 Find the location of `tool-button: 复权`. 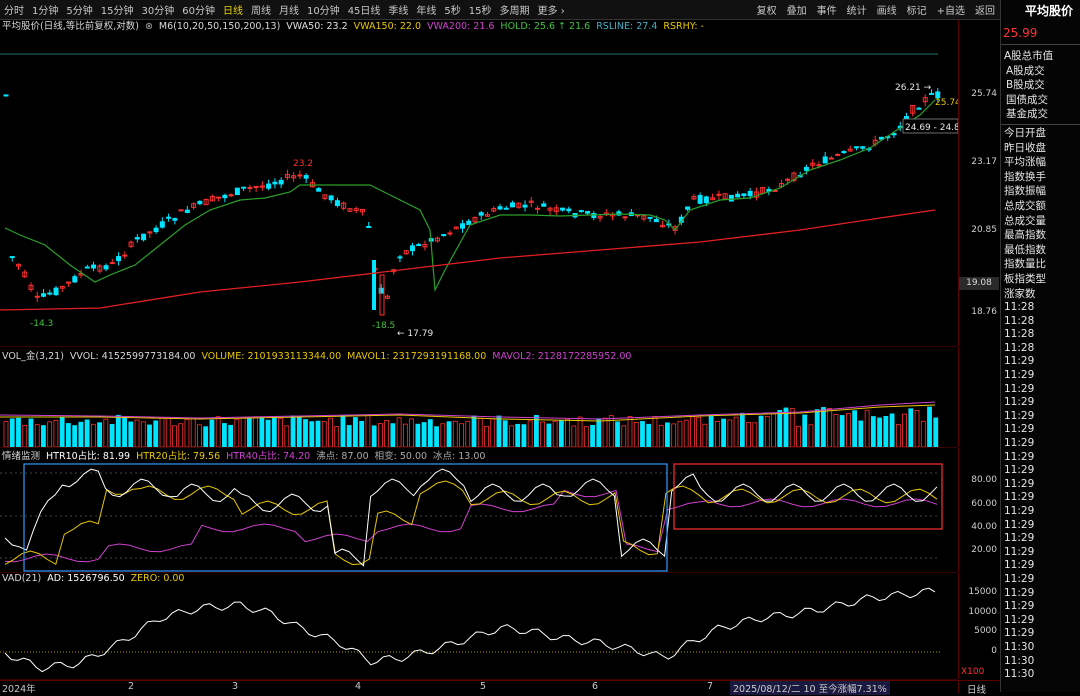

tool-button: 复权 is located at coordinates (767, 9).